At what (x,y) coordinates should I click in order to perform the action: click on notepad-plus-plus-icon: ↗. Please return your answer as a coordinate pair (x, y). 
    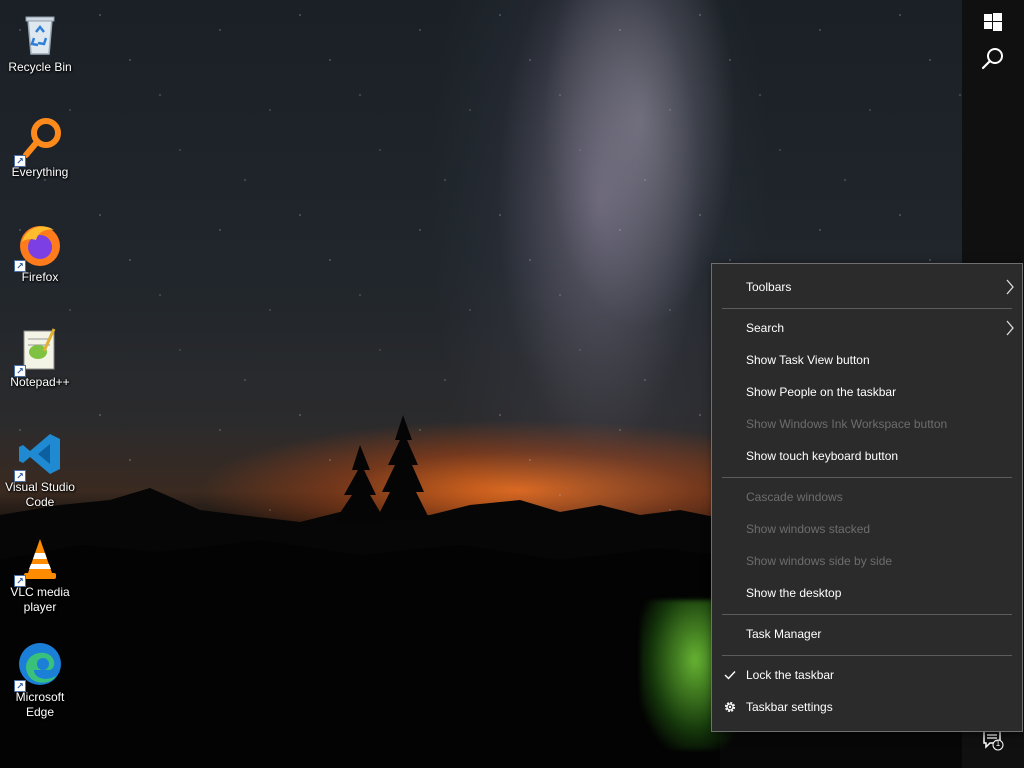
    Looking at the image, I should click on (39, 351).